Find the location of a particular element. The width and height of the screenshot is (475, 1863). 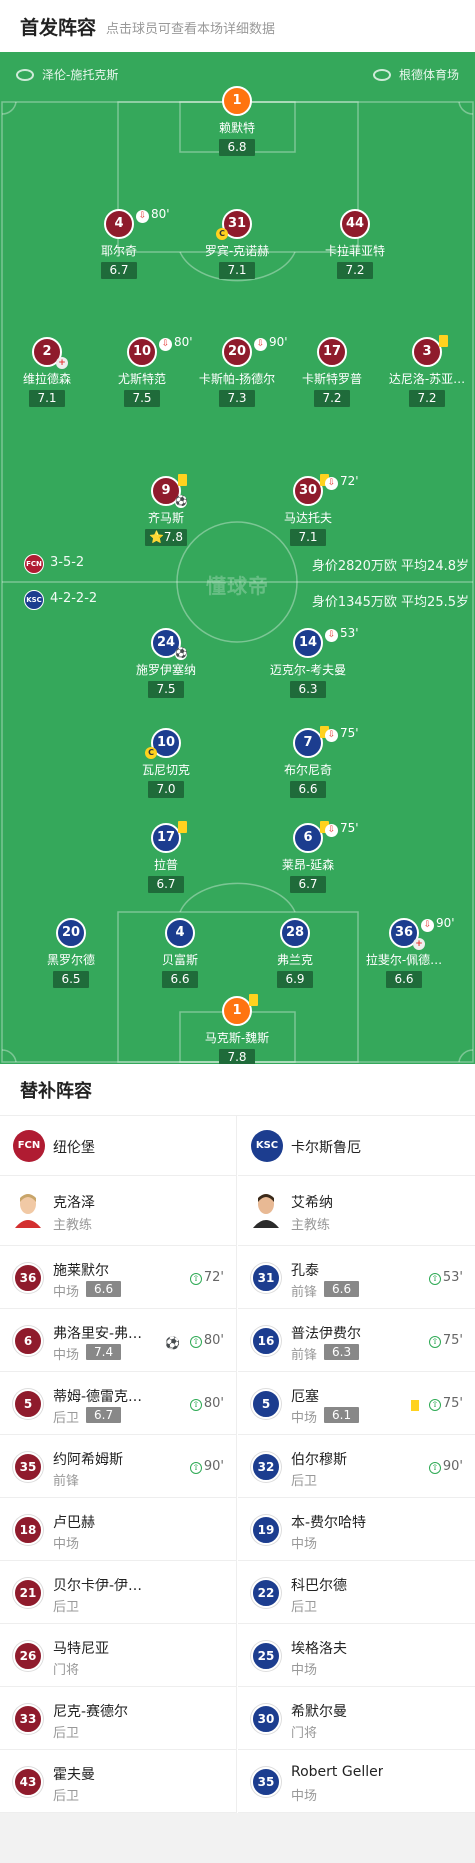

player-home-1: 4 ⇩ 80' 耶尔奇 6.7 is located at coordinates (119, 243).